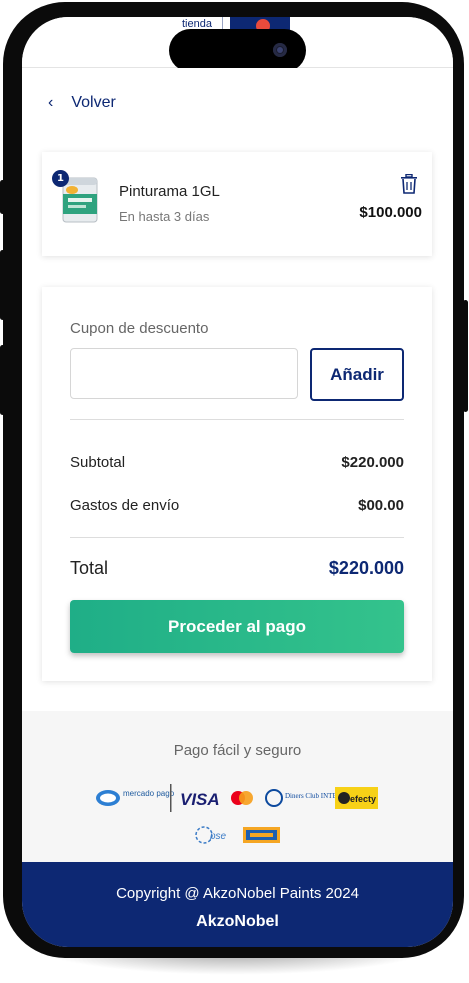  What do you see at coordinates (237, 204) in the screenshot?
I see `cart-item: 1 Pinturama 1GL En hasta 3 días $100.000` at bounding box center [237, 204].